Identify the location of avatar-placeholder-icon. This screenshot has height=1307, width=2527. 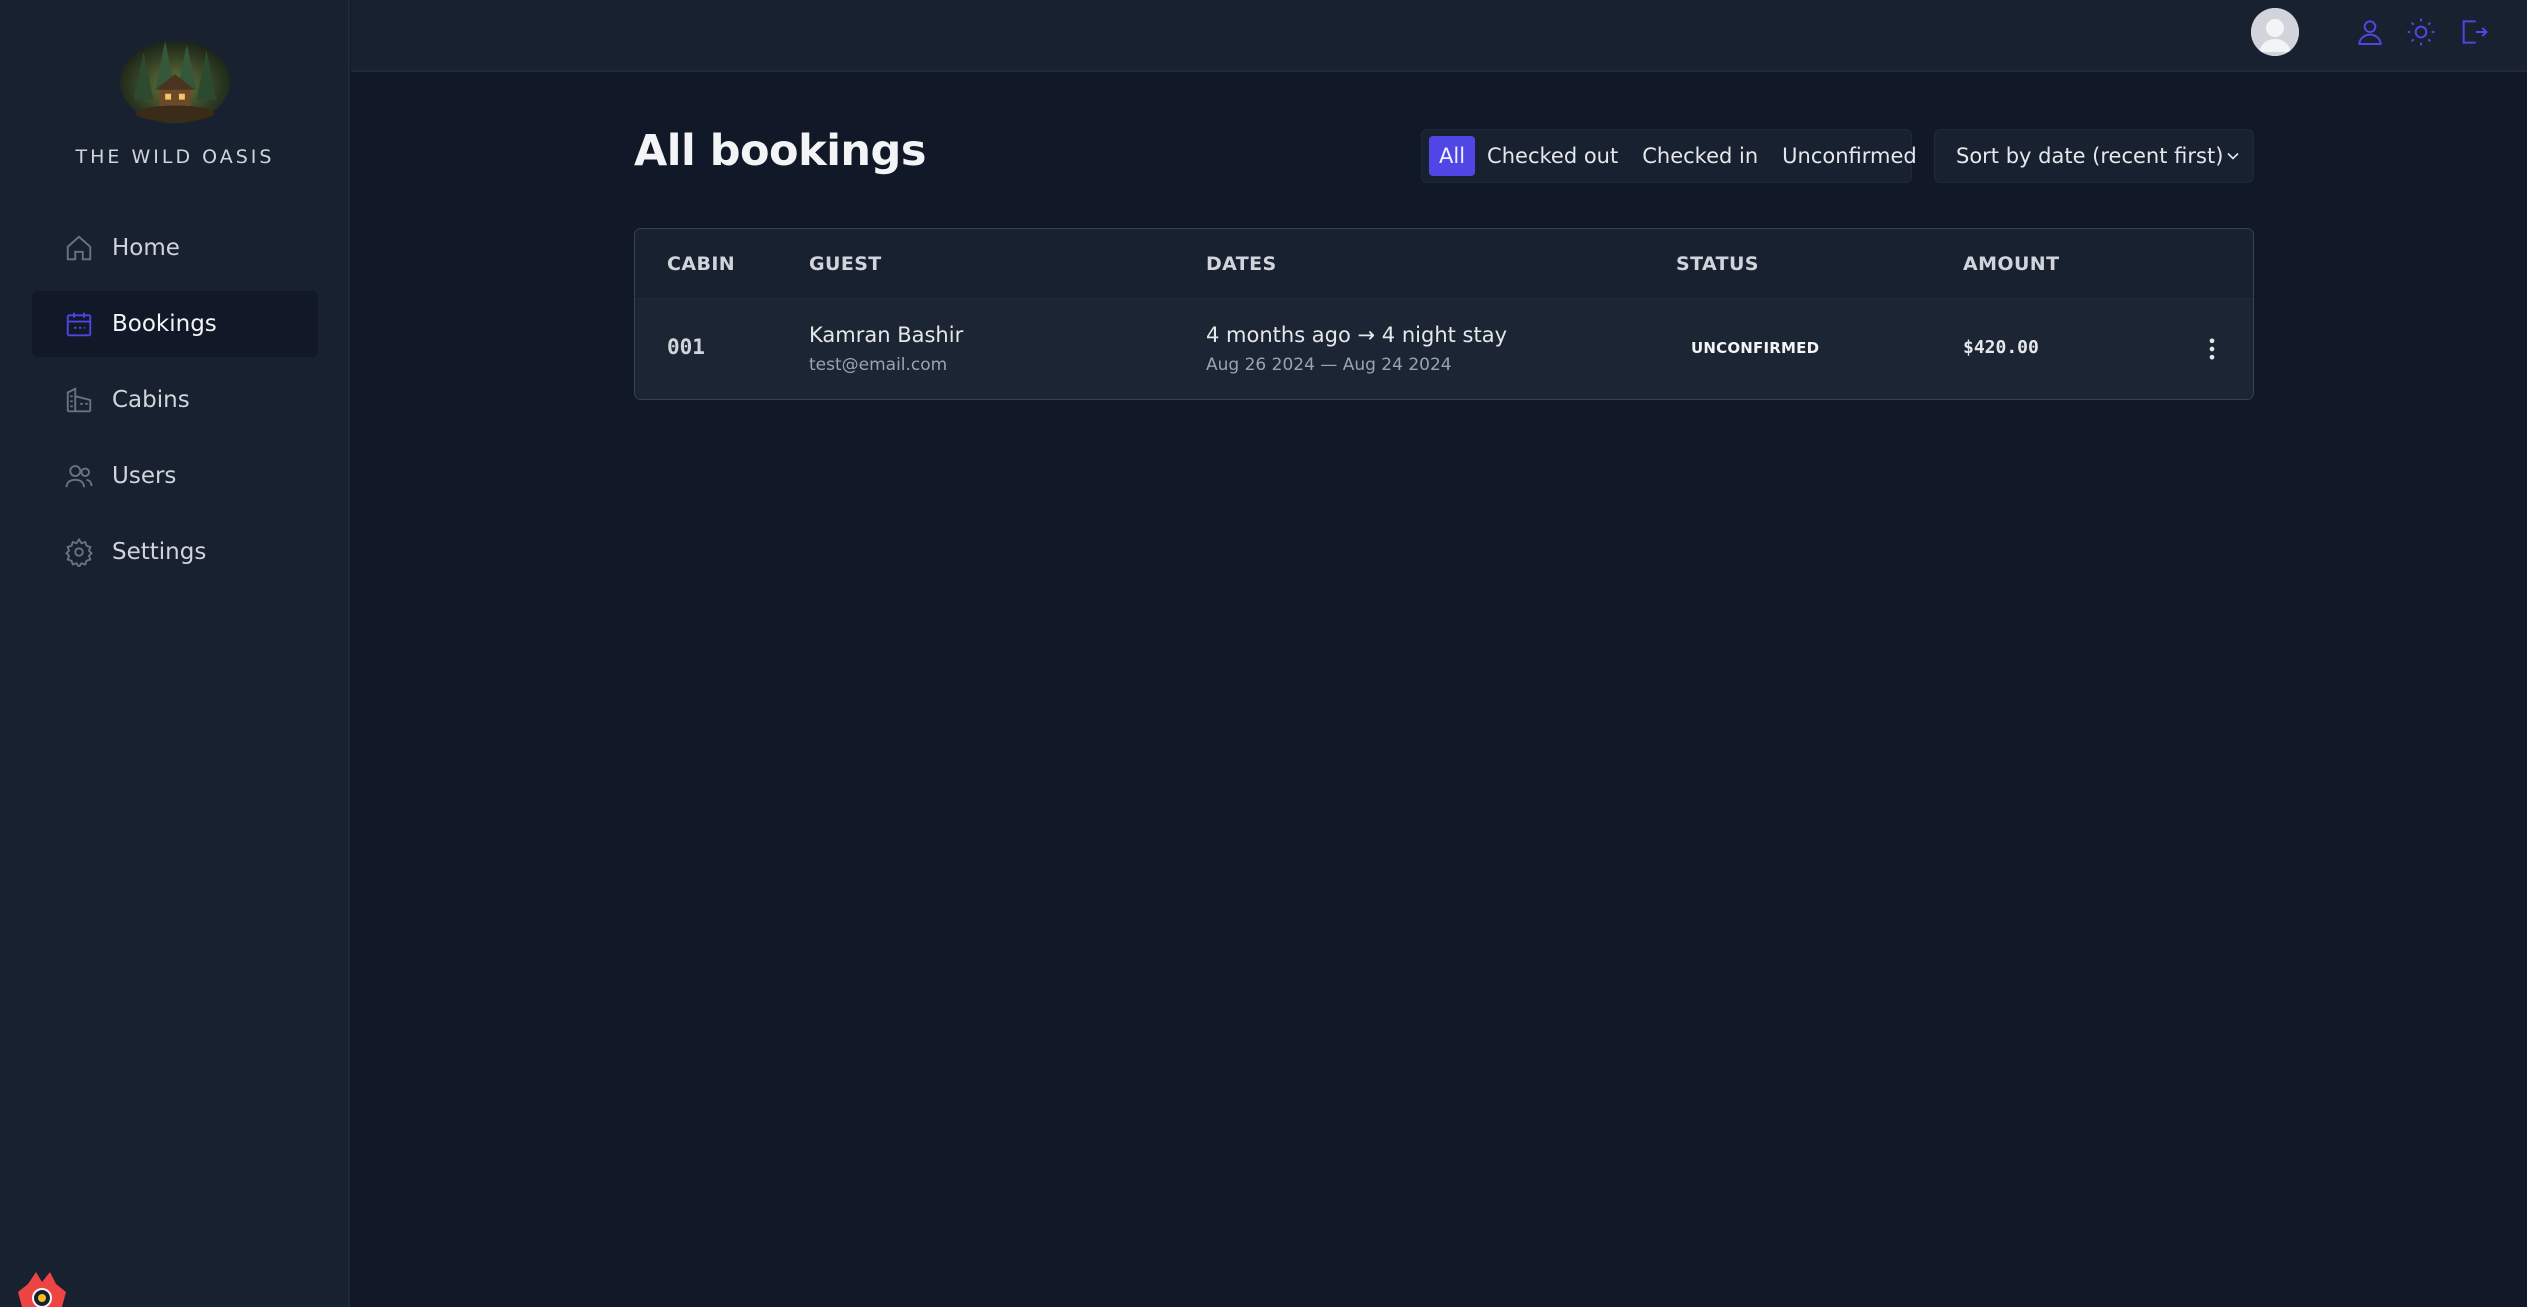
(2275, 32).